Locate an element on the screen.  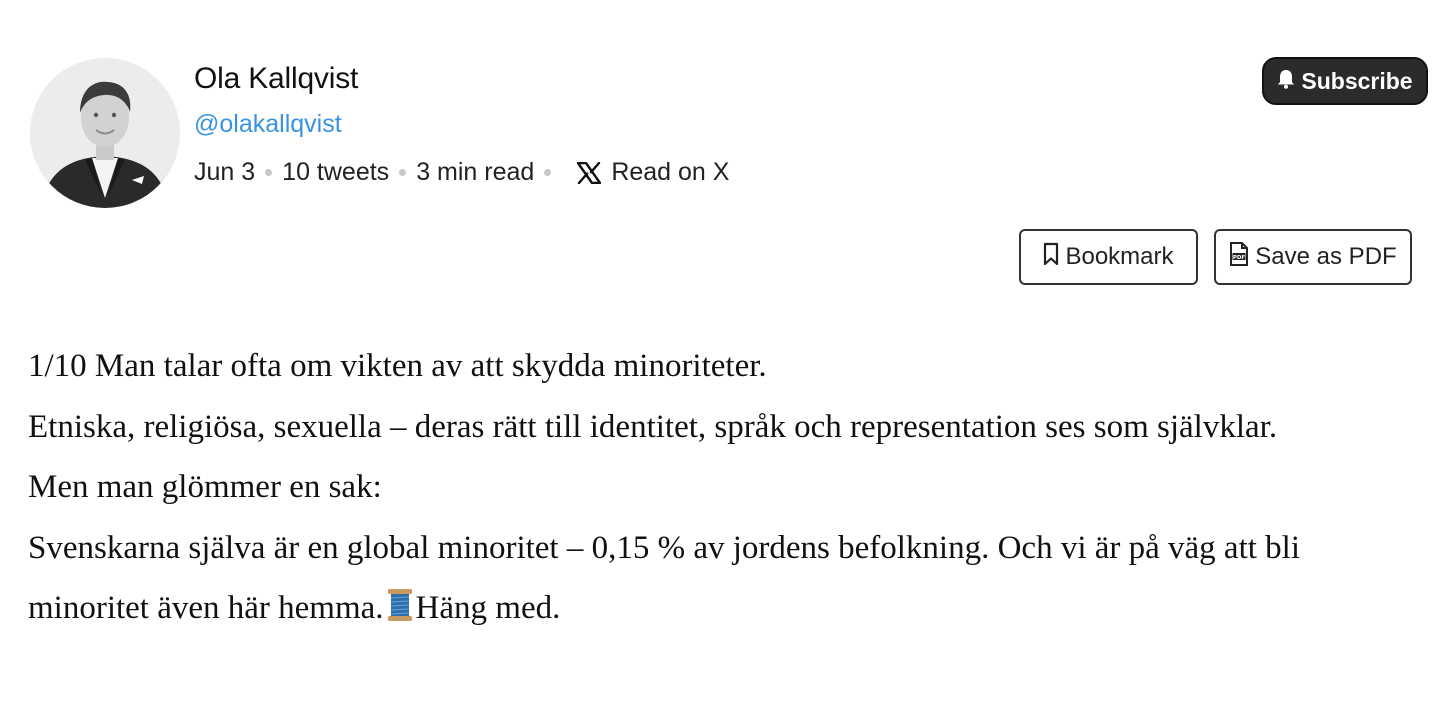
avatar-photo is located at coordinates (105, 133).